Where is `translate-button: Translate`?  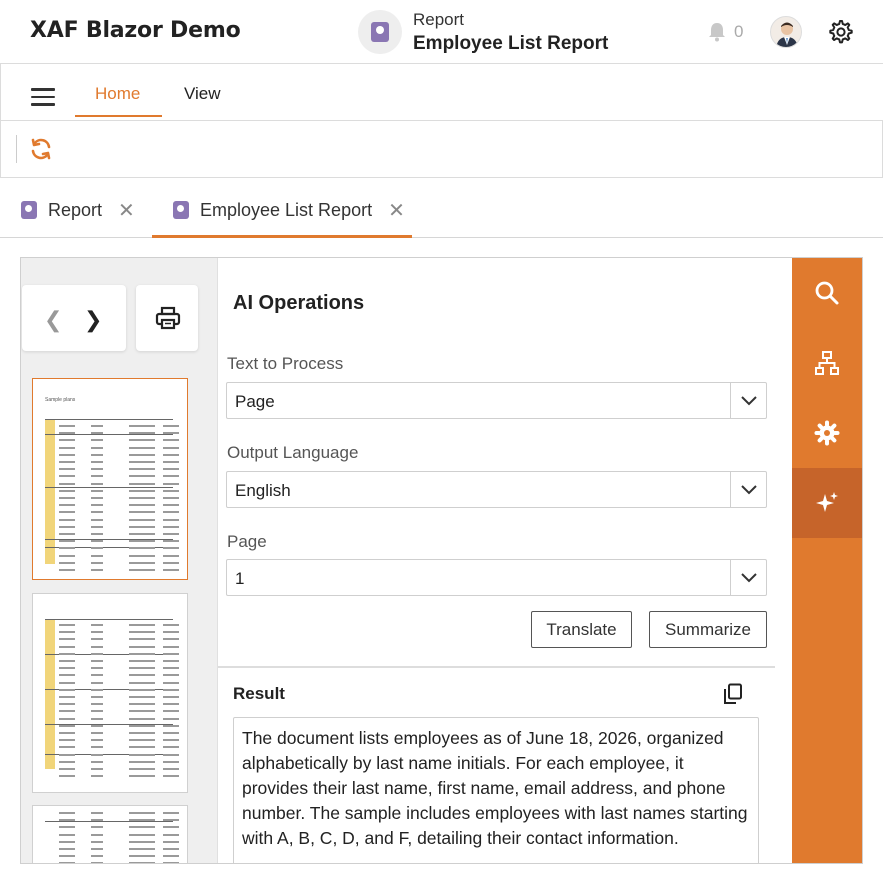
translate-button: Translate is located at coordinates (581, 629).